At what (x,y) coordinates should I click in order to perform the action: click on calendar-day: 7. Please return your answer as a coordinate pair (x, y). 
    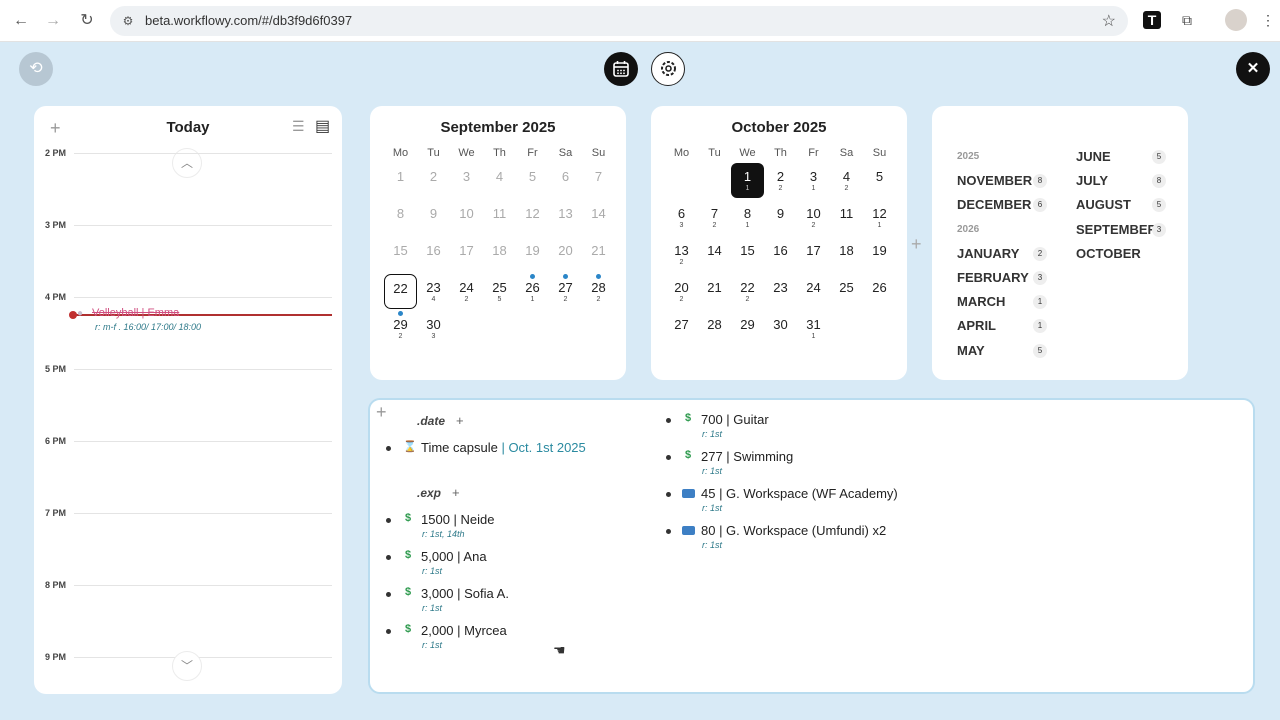
    Looking at the image, I should click on (598, 180).